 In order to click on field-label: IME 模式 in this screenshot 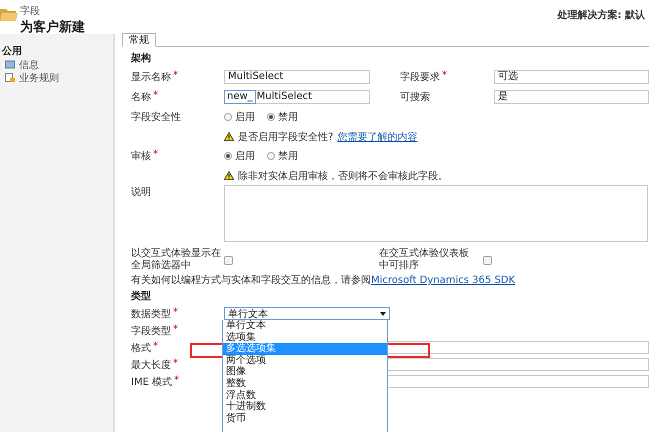, I will do `click(151, 382)`.